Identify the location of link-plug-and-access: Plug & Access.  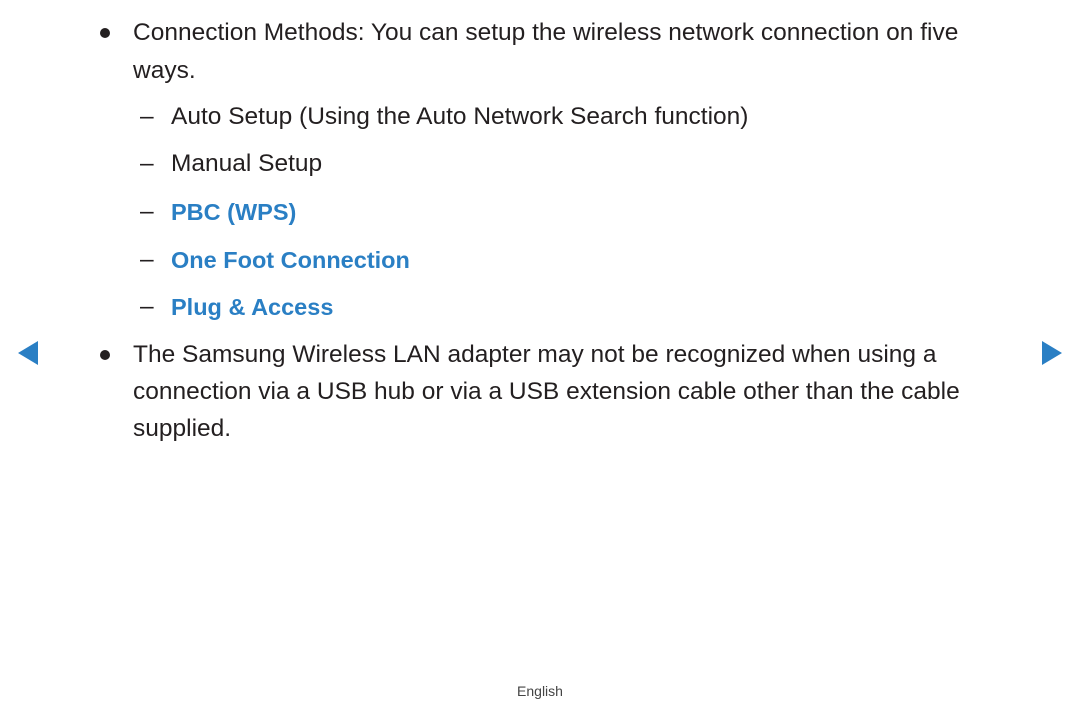
(252, 307).